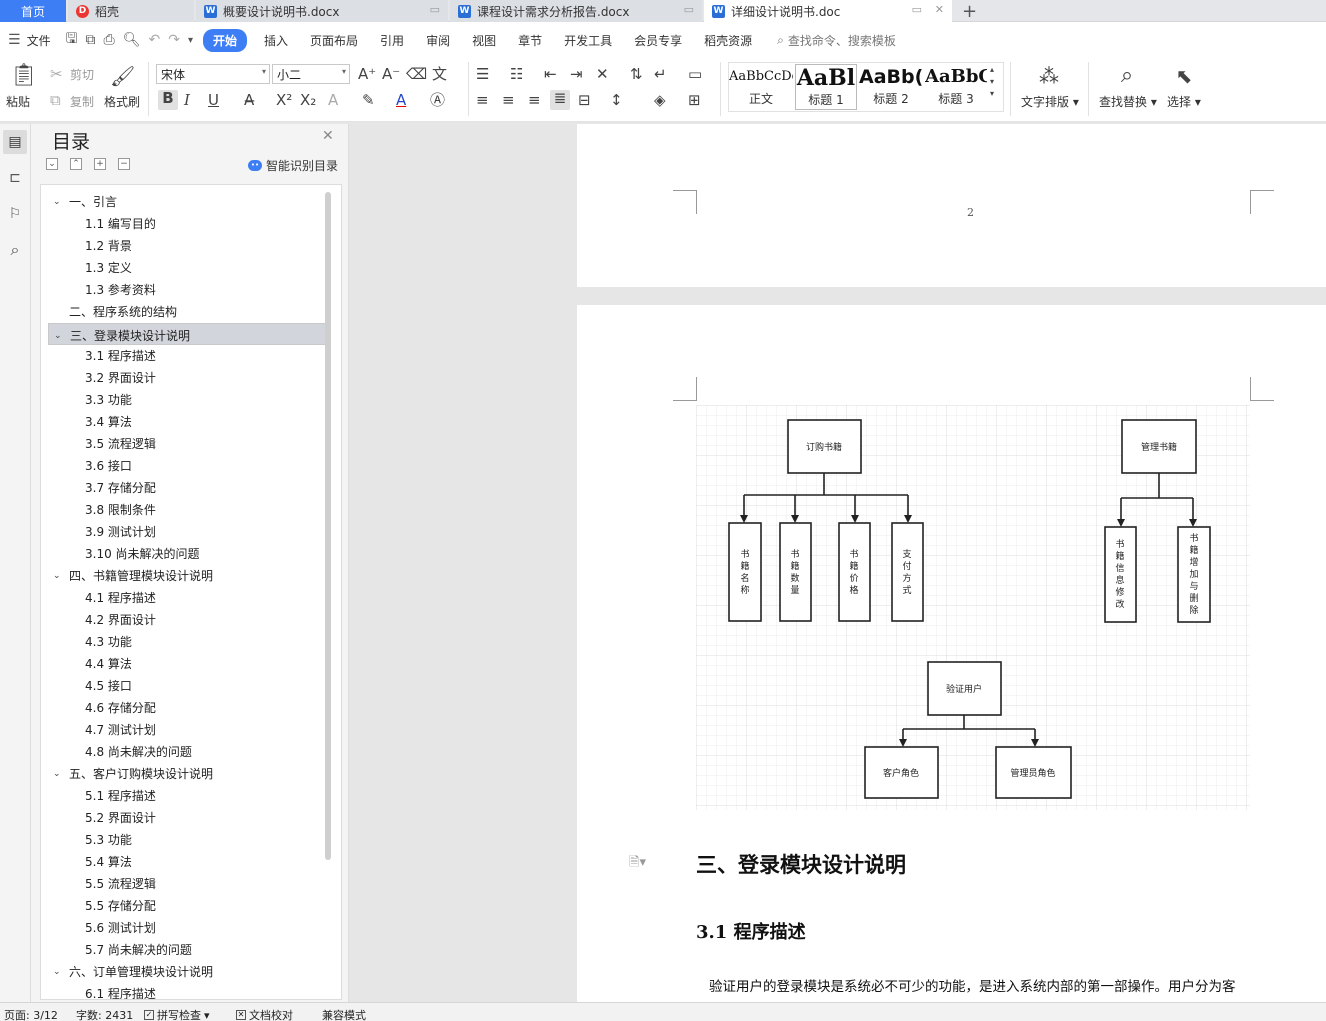 The width and height of the screenshot is (1326, 1021). Describe the element at coordinates (24, 76) in the screenshot. I see `paste-icon: 📋︎` at that location.